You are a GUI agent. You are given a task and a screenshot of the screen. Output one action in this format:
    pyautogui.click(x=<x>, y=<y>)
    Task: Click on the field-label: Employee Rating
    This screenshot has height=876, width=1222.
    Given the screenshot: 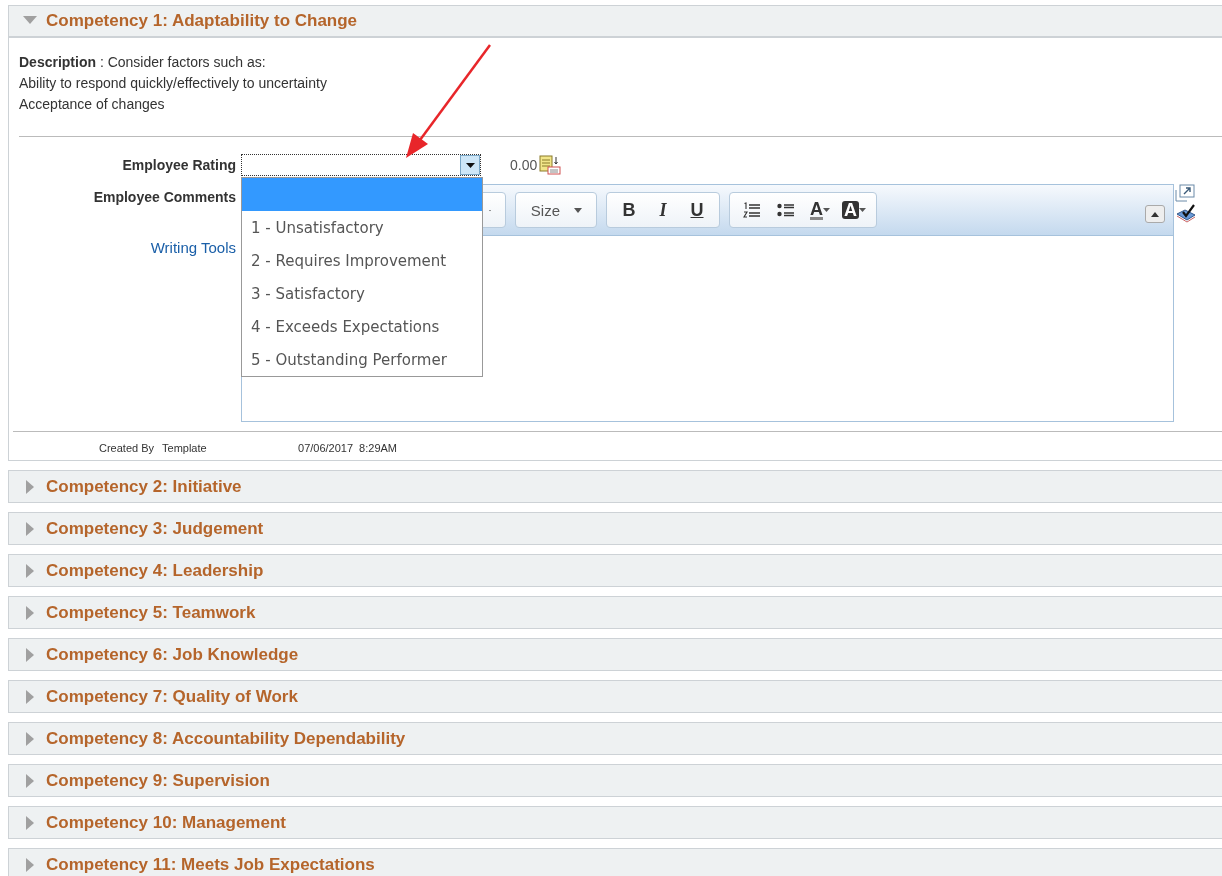 What is the action you would take?
    pyautogui.click(x=178, y=165)
    